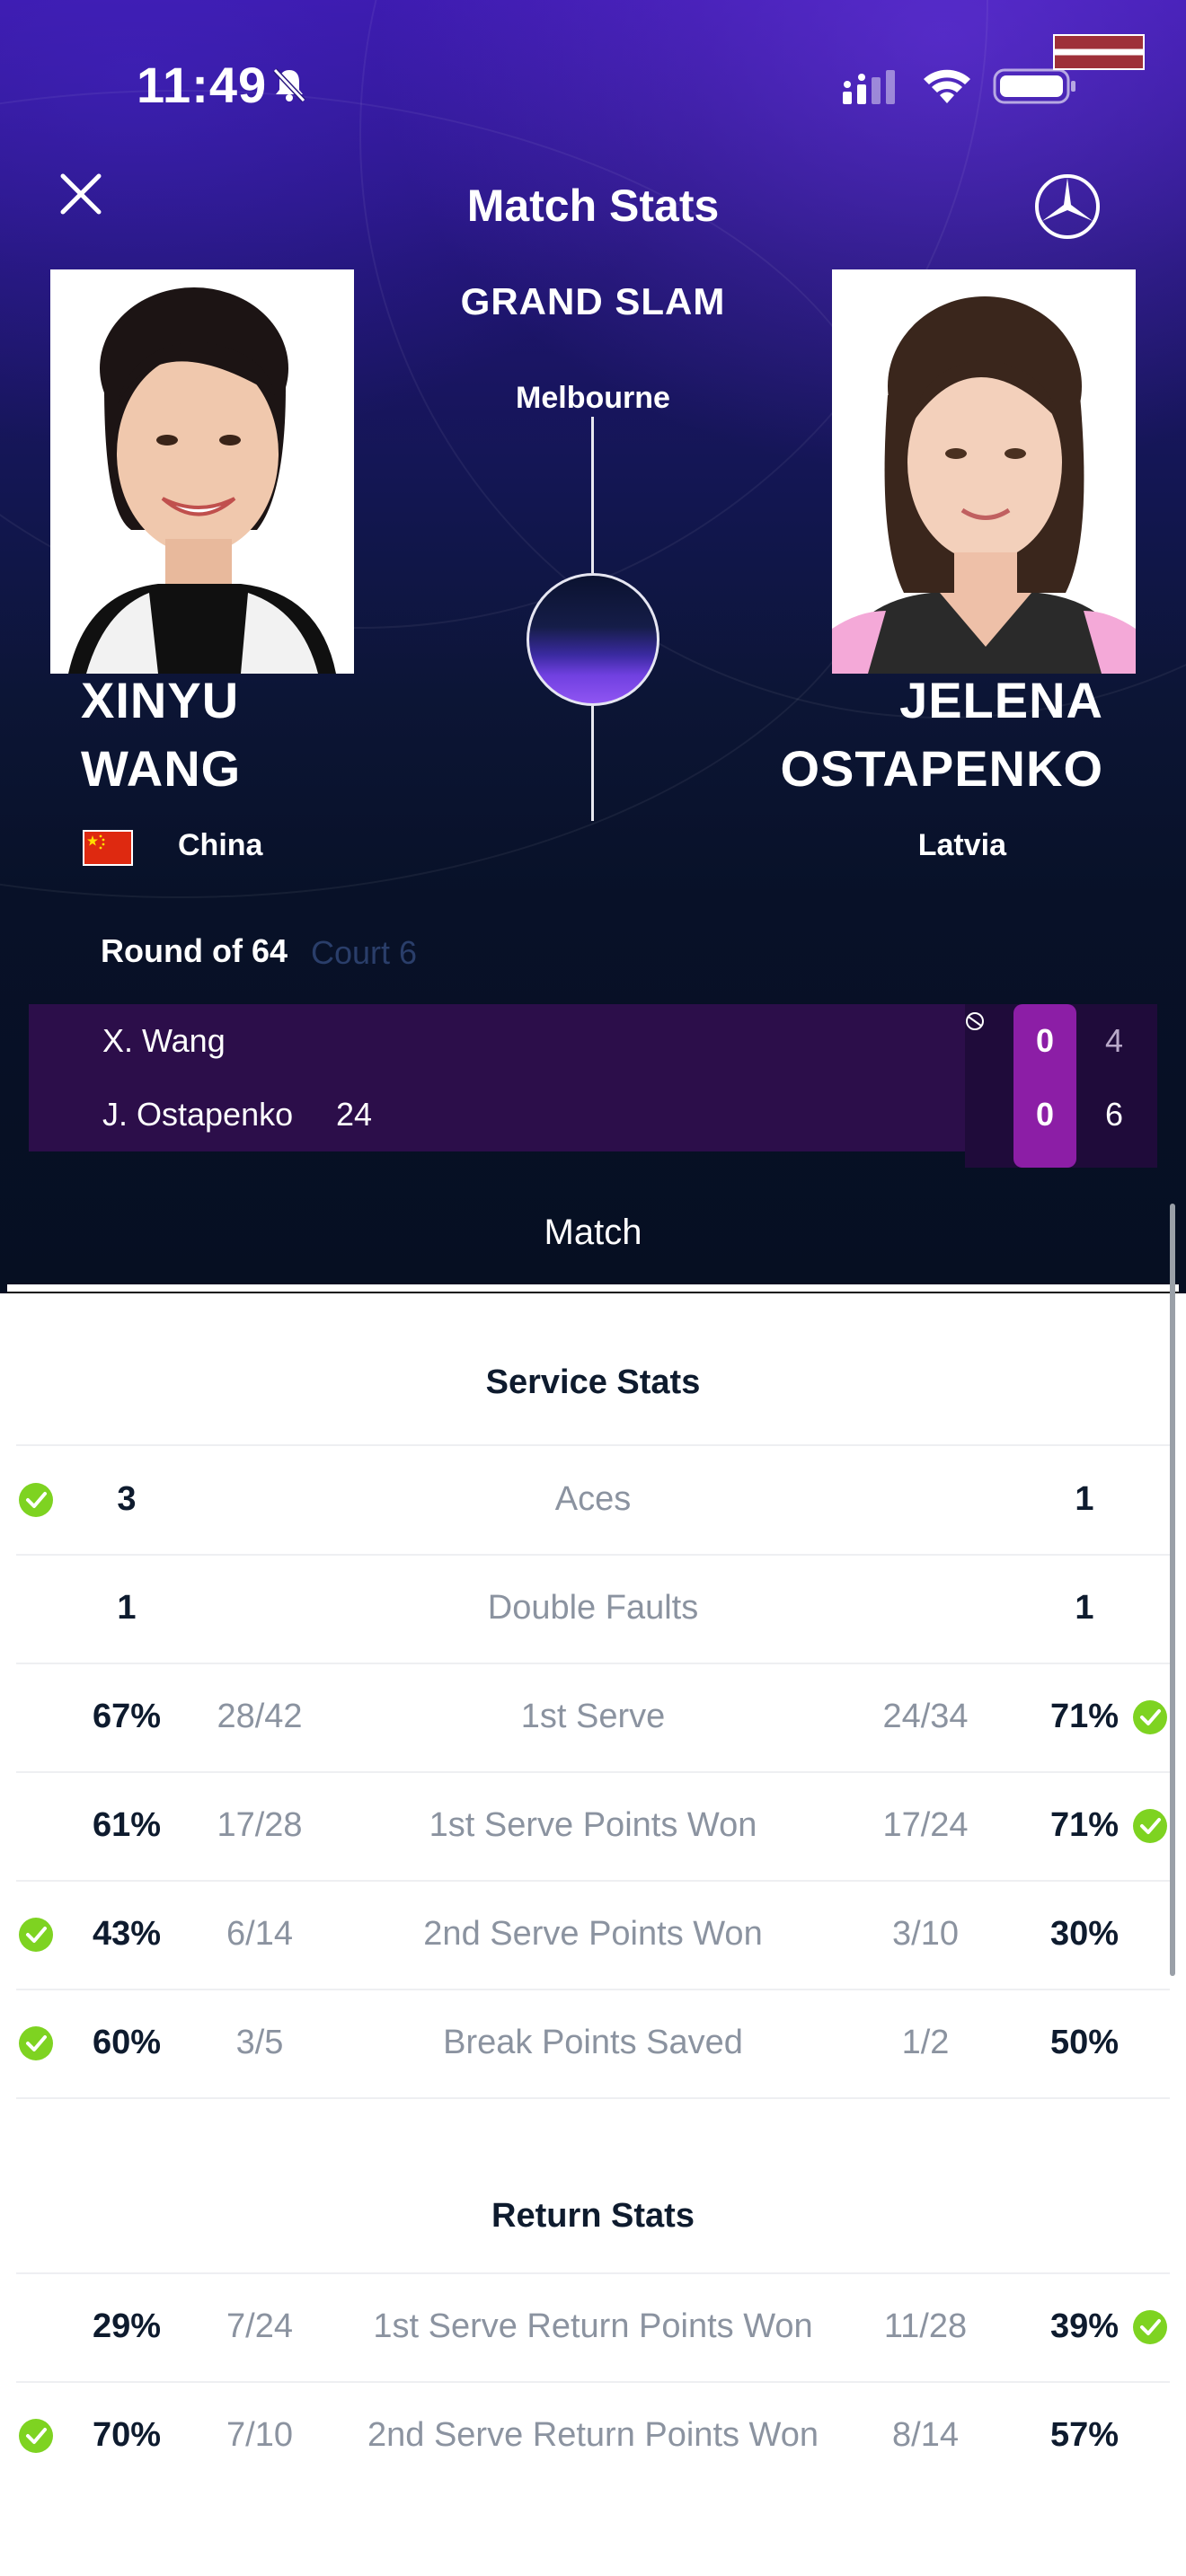 The height and width of the screenshot is (2576, 1186). Describe the element at coordinates (202, 85) in the screenshot. I see `status-time: 11:49` at that location.